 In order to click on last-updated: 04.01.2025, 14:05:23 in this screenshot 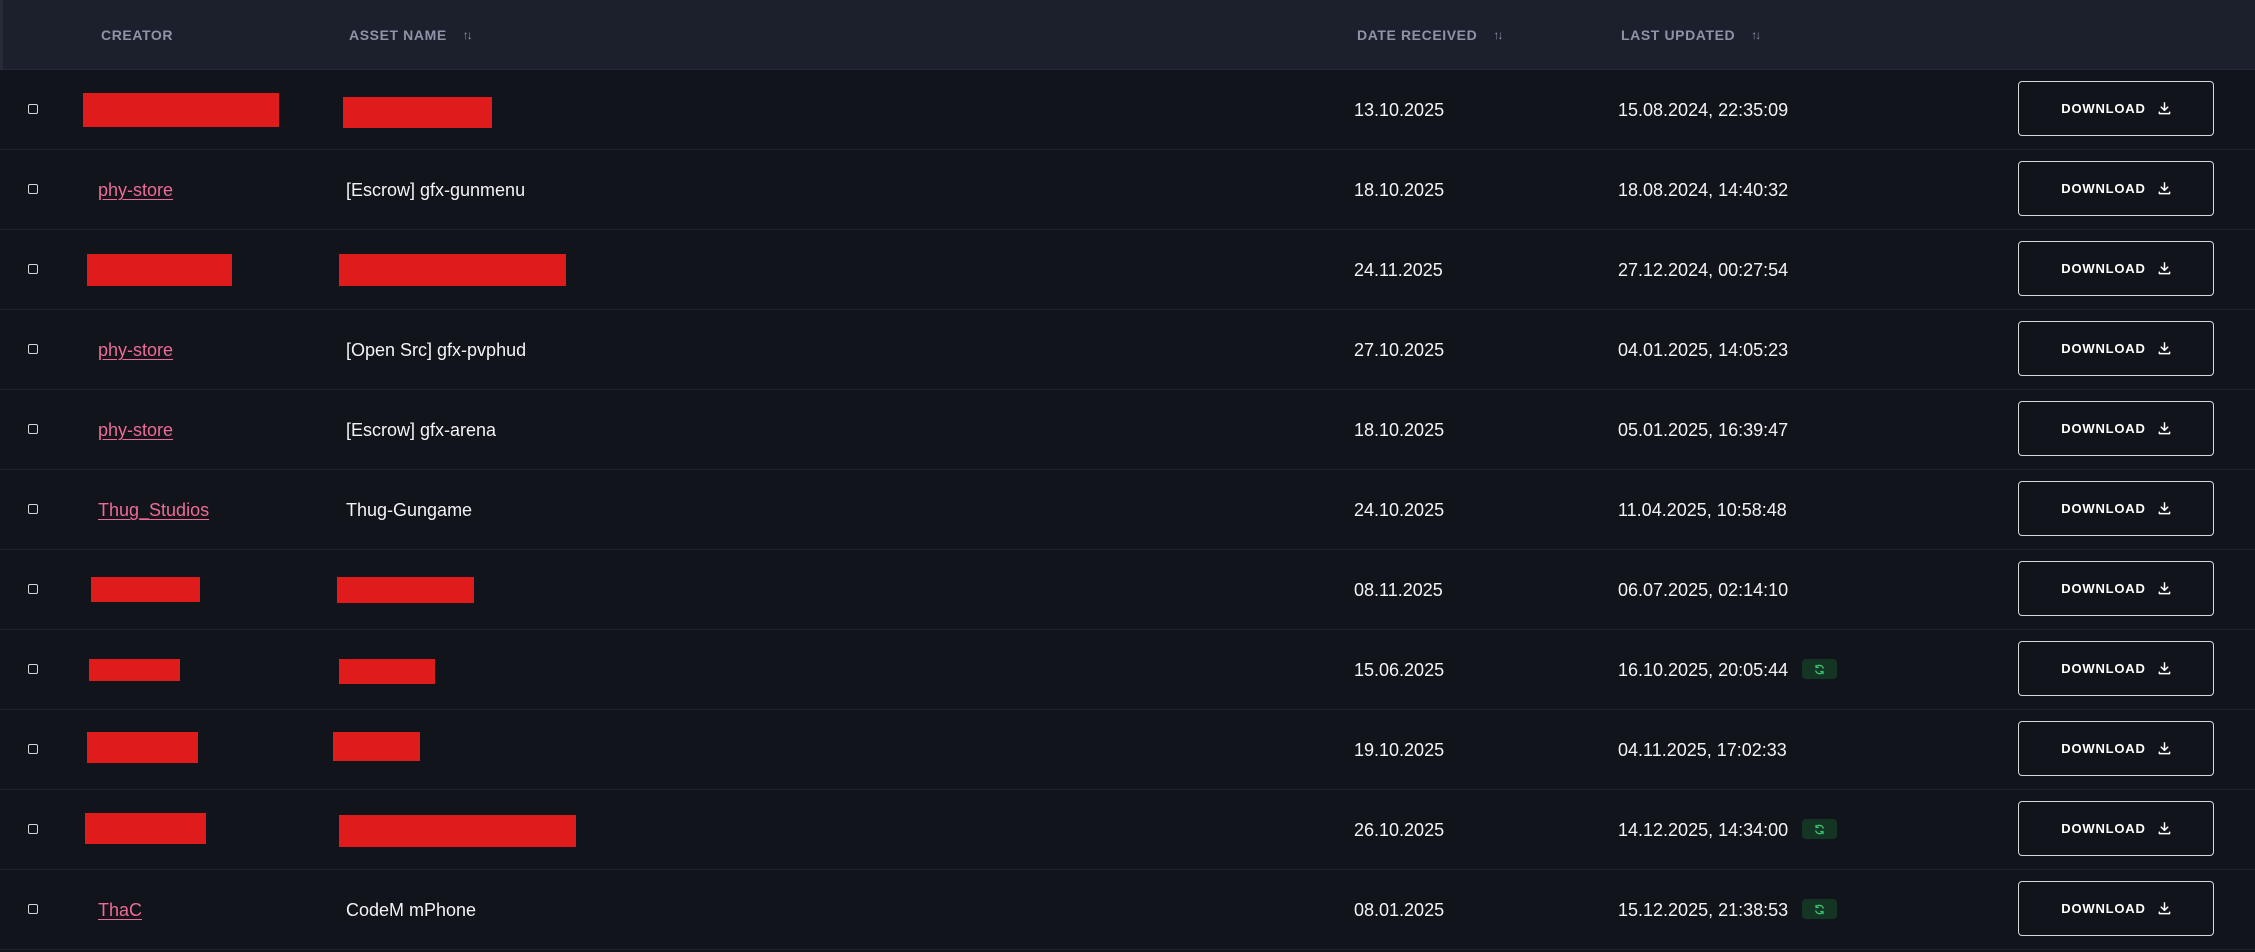, I will do `click(1703, 350)`.